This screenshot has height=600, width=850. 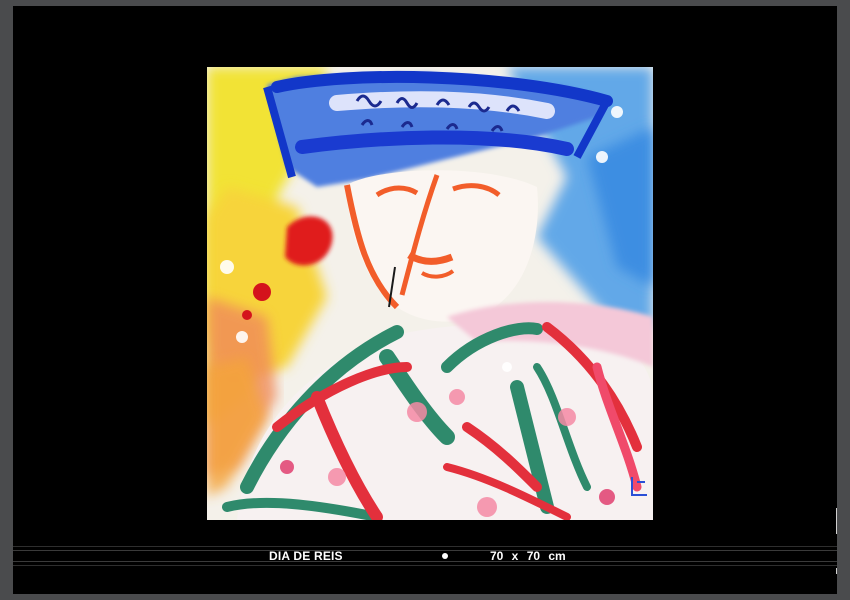 I want to click on caption-bar: DIA DE REIS 70 x 70 cm, so click(x=425, y=557).